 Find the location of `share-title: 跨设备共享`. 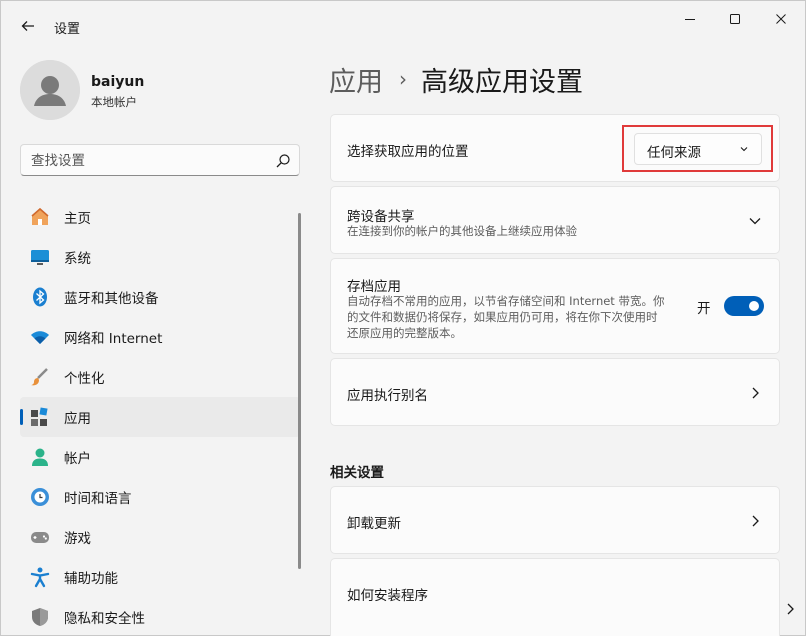

share-title: 跨设备共享 is located at coordinates (381, 217).